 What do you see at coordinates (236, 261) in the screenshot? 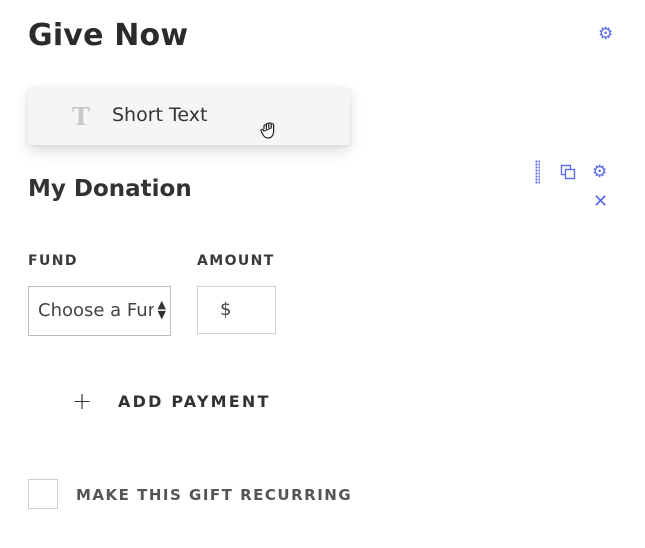
I see `amount-label: AMOUNT` at bounding box center [236, 261].